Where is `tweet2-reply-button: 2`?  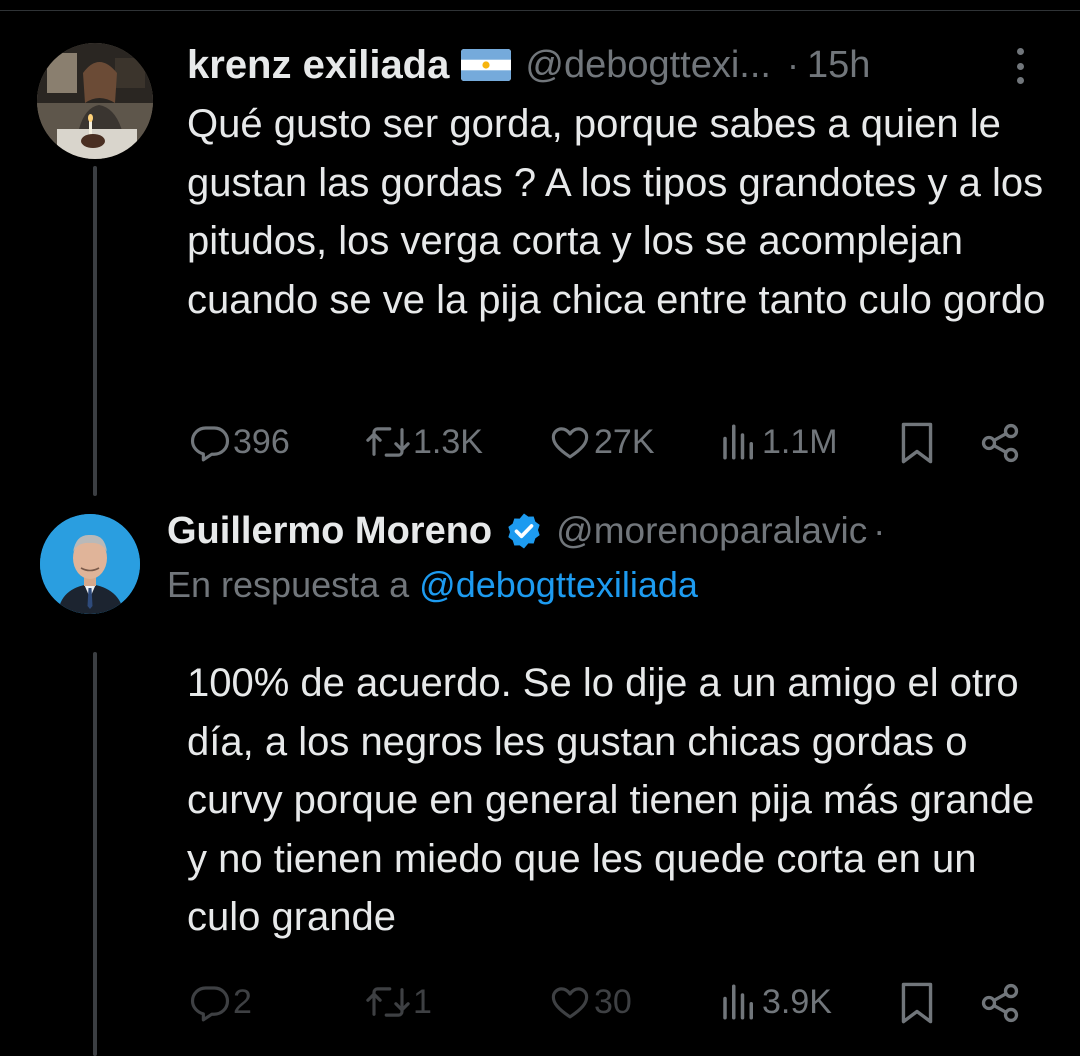 tweet2-reply-button: 2 is located at coordinates (220, 1002).